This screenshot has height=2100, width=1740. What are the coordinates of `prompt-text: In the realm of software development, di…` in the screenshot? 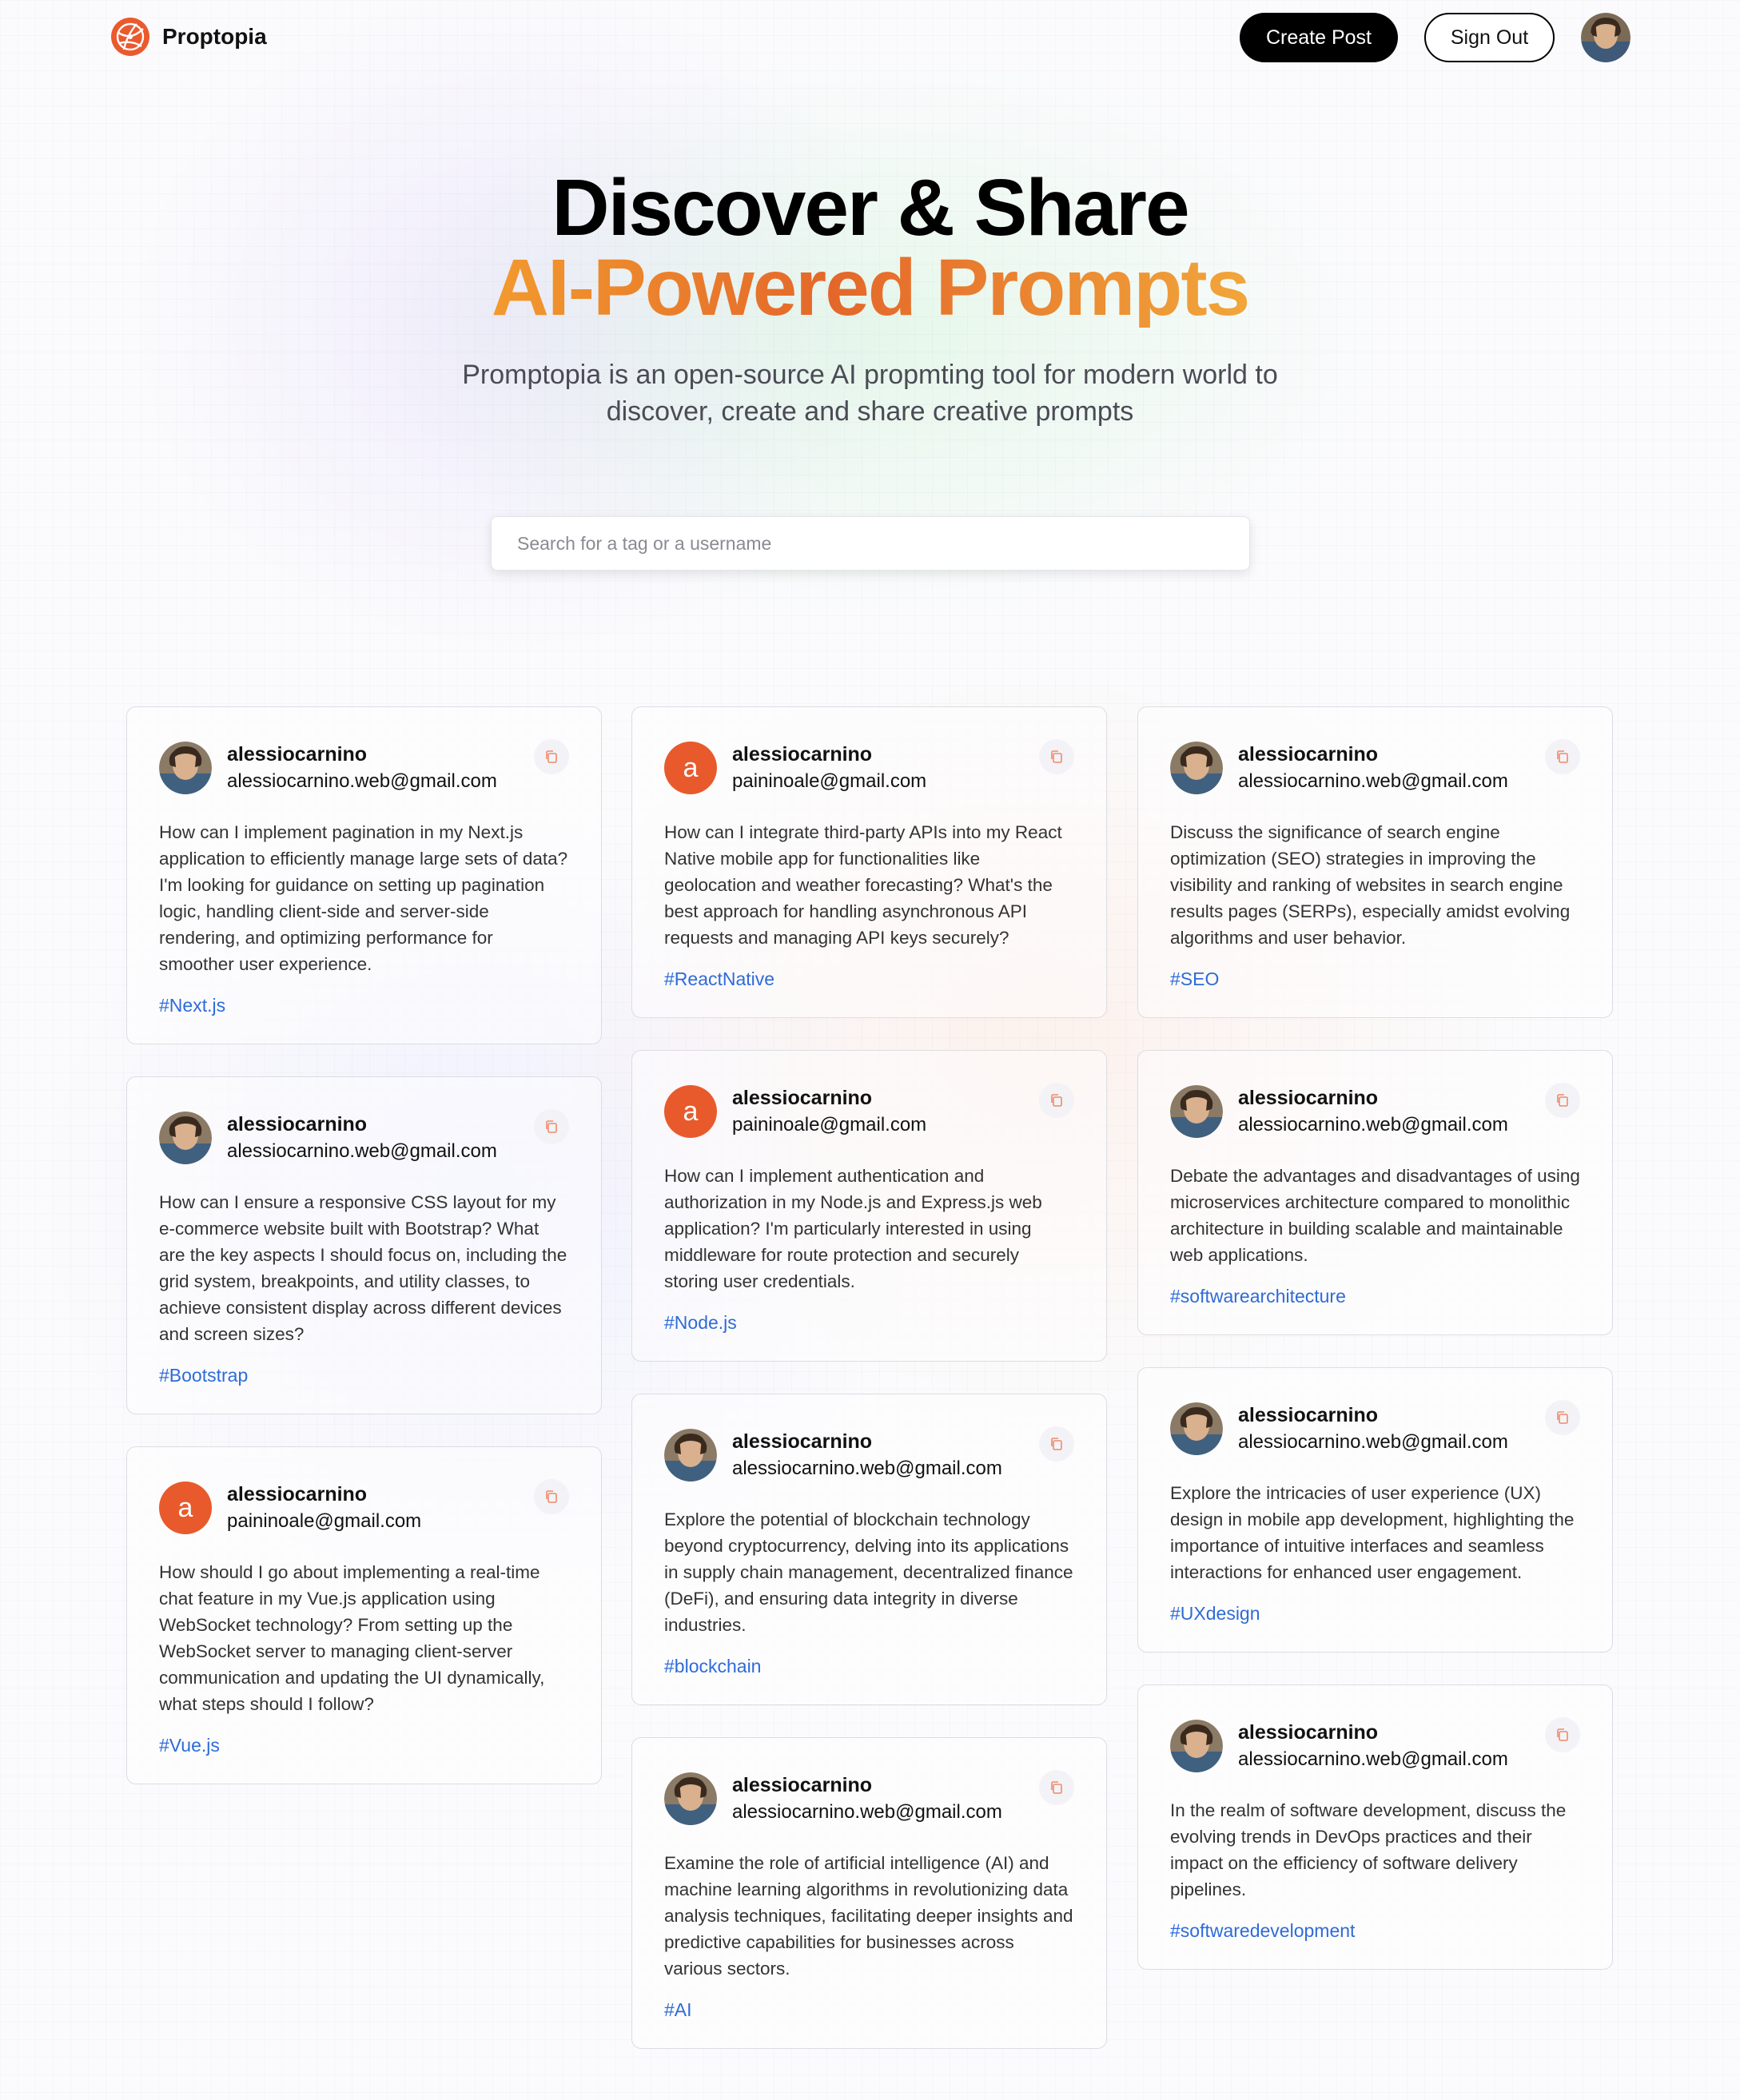 It's located at (1368, 1849).